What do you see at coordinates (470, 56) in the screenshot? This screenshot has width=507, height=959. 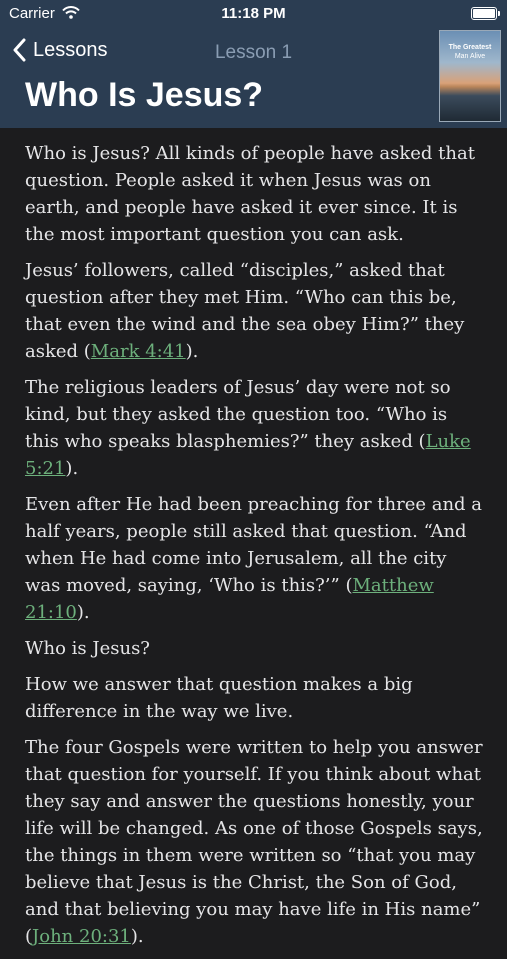 I see `cover-title-line2: Man Alive` at bounding box center [470, 56].